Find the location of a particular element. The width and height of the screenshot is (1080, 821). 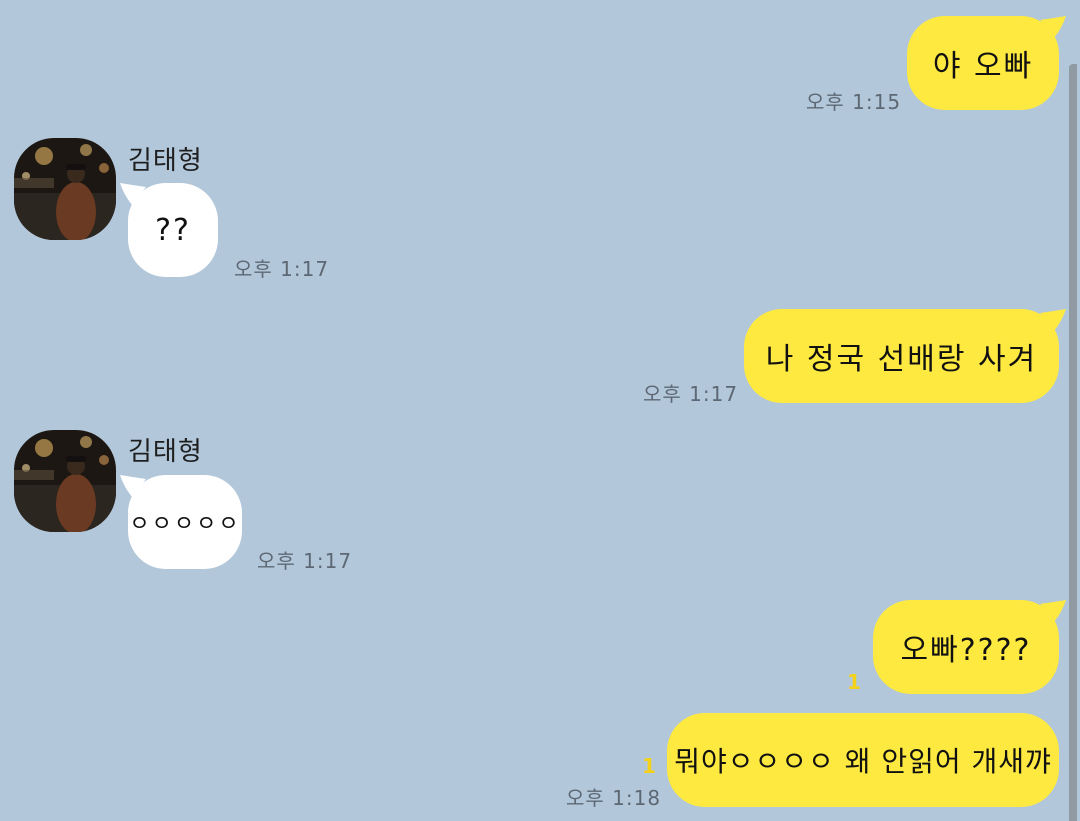

message-time: 오후 1:18 is located at coordinates (614, 798).